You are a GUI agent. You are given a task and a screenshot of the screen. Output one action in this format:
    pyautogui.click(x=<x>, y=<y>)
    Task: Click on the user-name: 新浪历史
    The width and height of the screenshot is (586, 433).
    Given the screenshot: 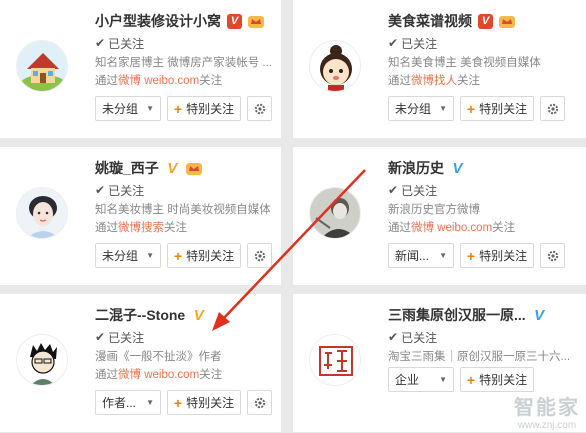 What is the action you would take?
    pyautogui.click(x=416, y=168)
    